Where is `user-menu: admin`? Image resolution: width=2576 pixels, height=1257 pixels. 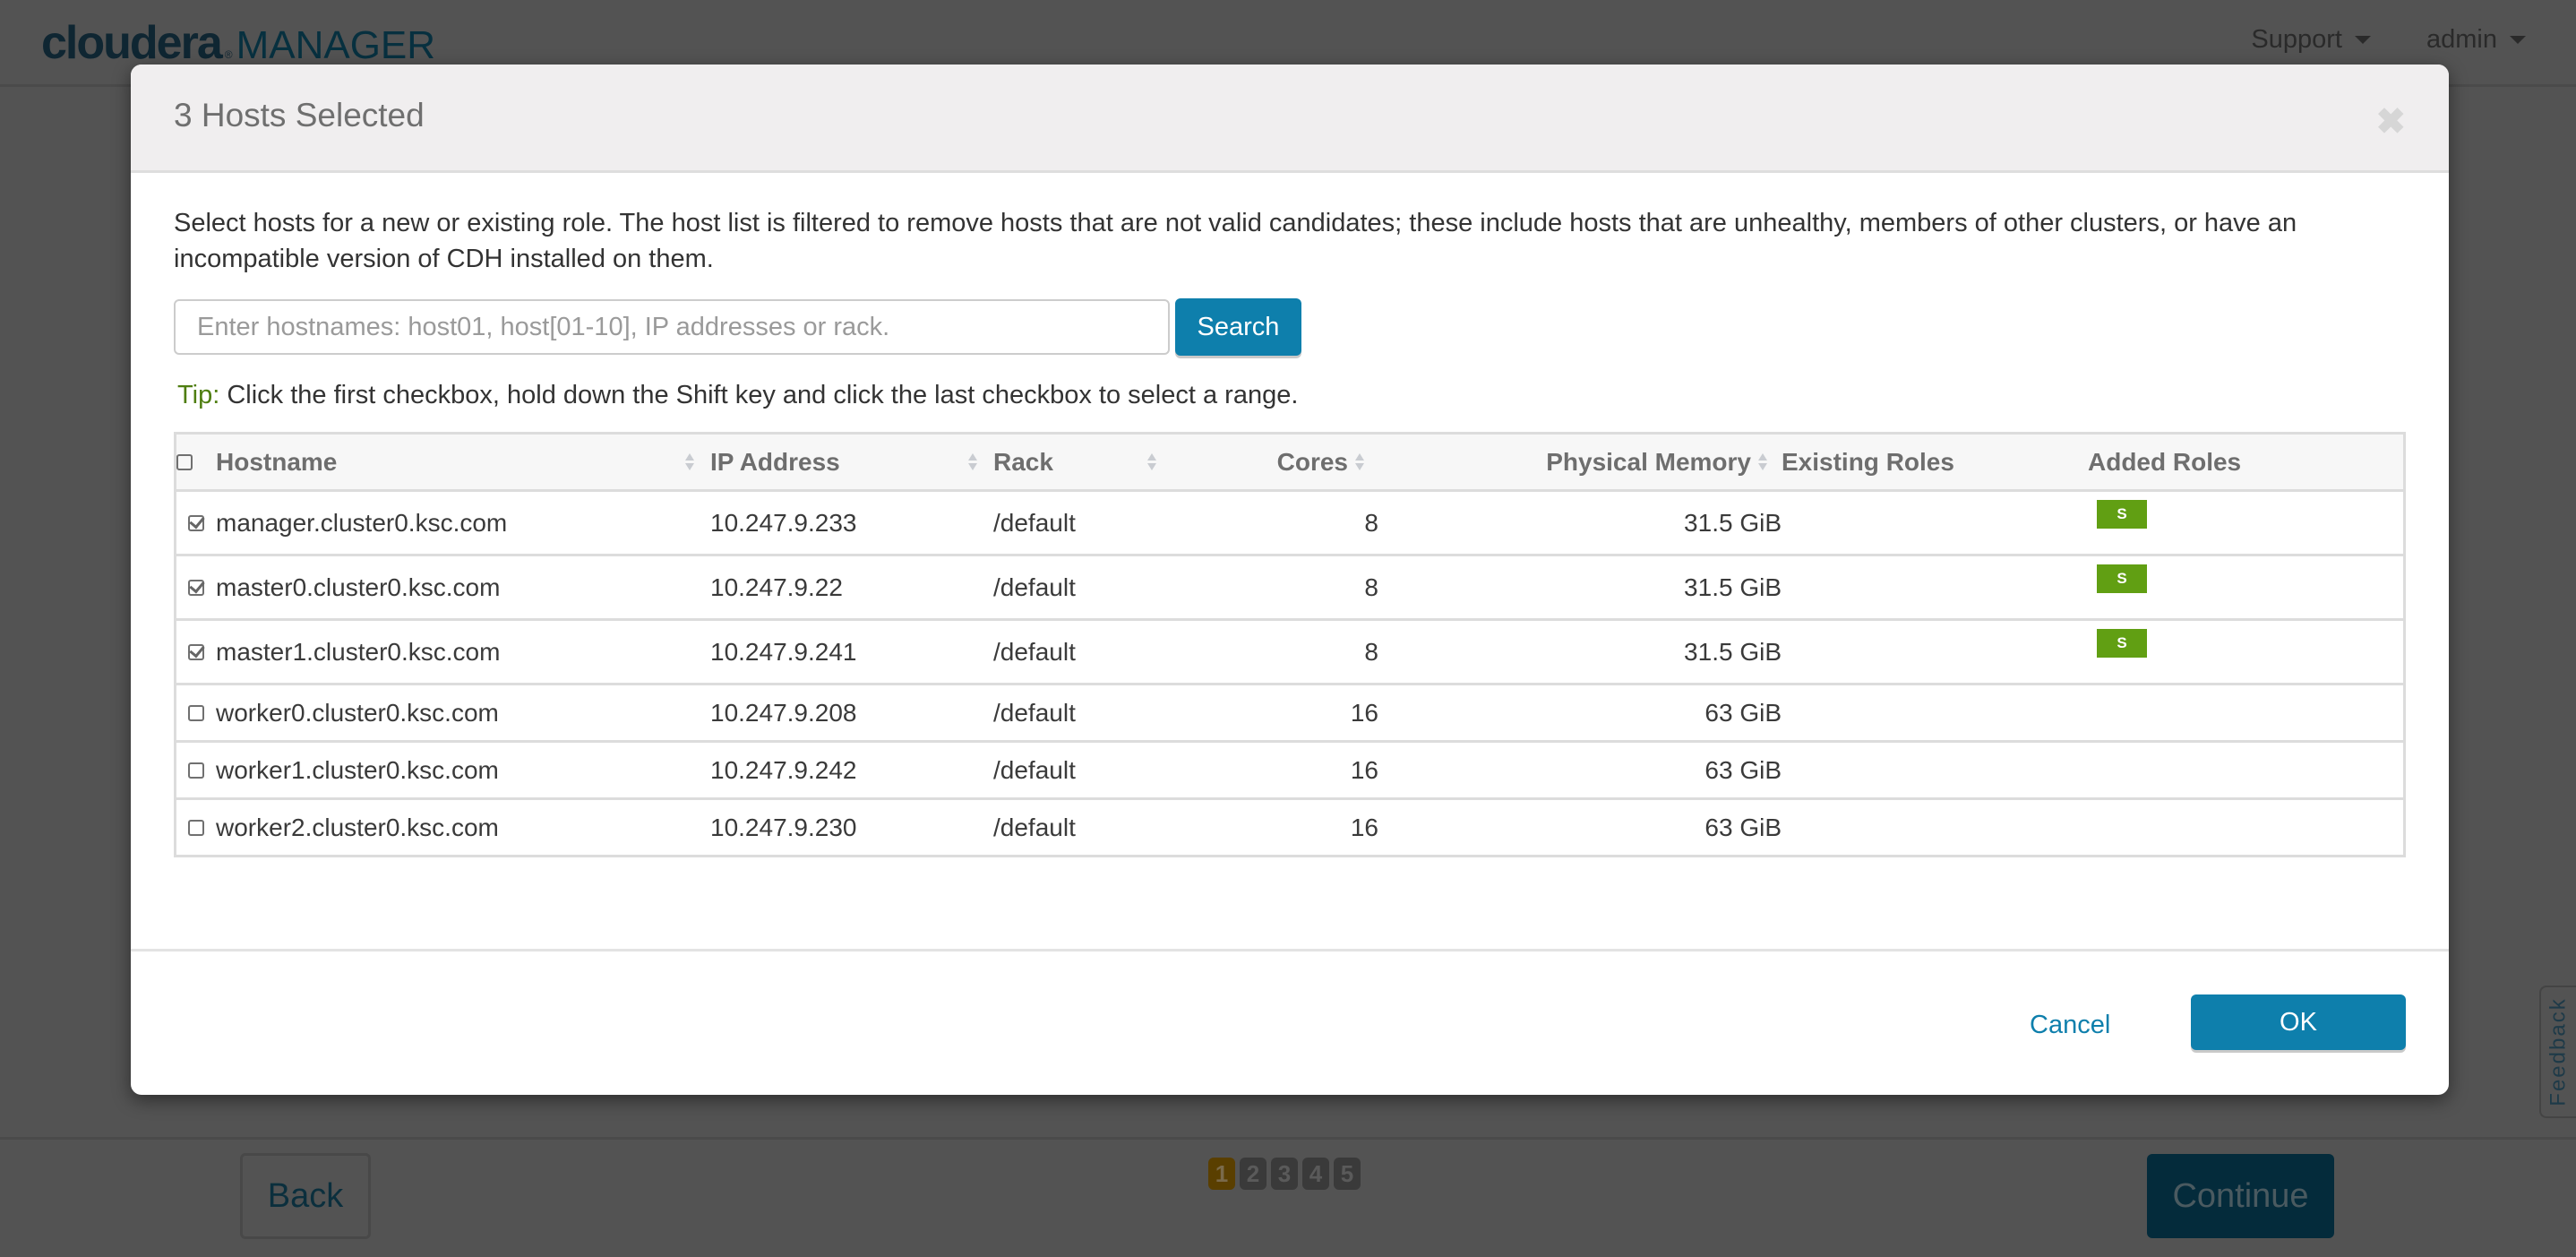
user-menu: admin is located at coordinates (2476, 40).